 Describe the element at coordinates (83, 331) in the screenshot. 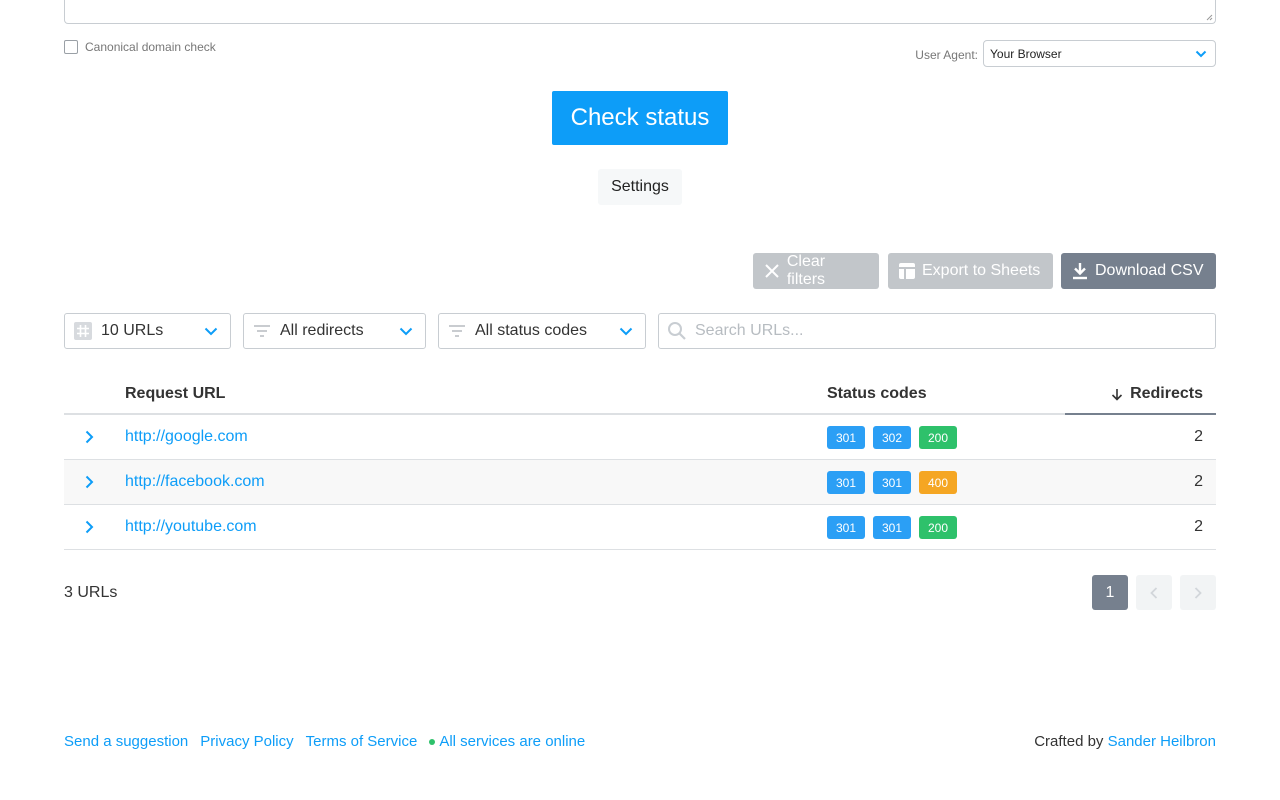

I see `hash-icon` at that location.